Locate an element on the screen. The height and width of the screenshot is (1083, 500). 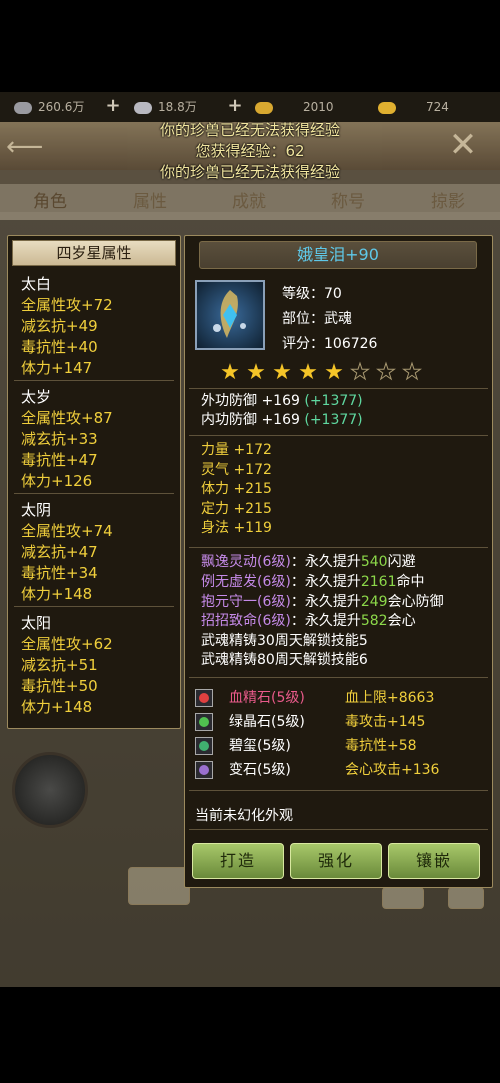
attribute-line: 毒抗性+47 is located at coordinates (59, 460).